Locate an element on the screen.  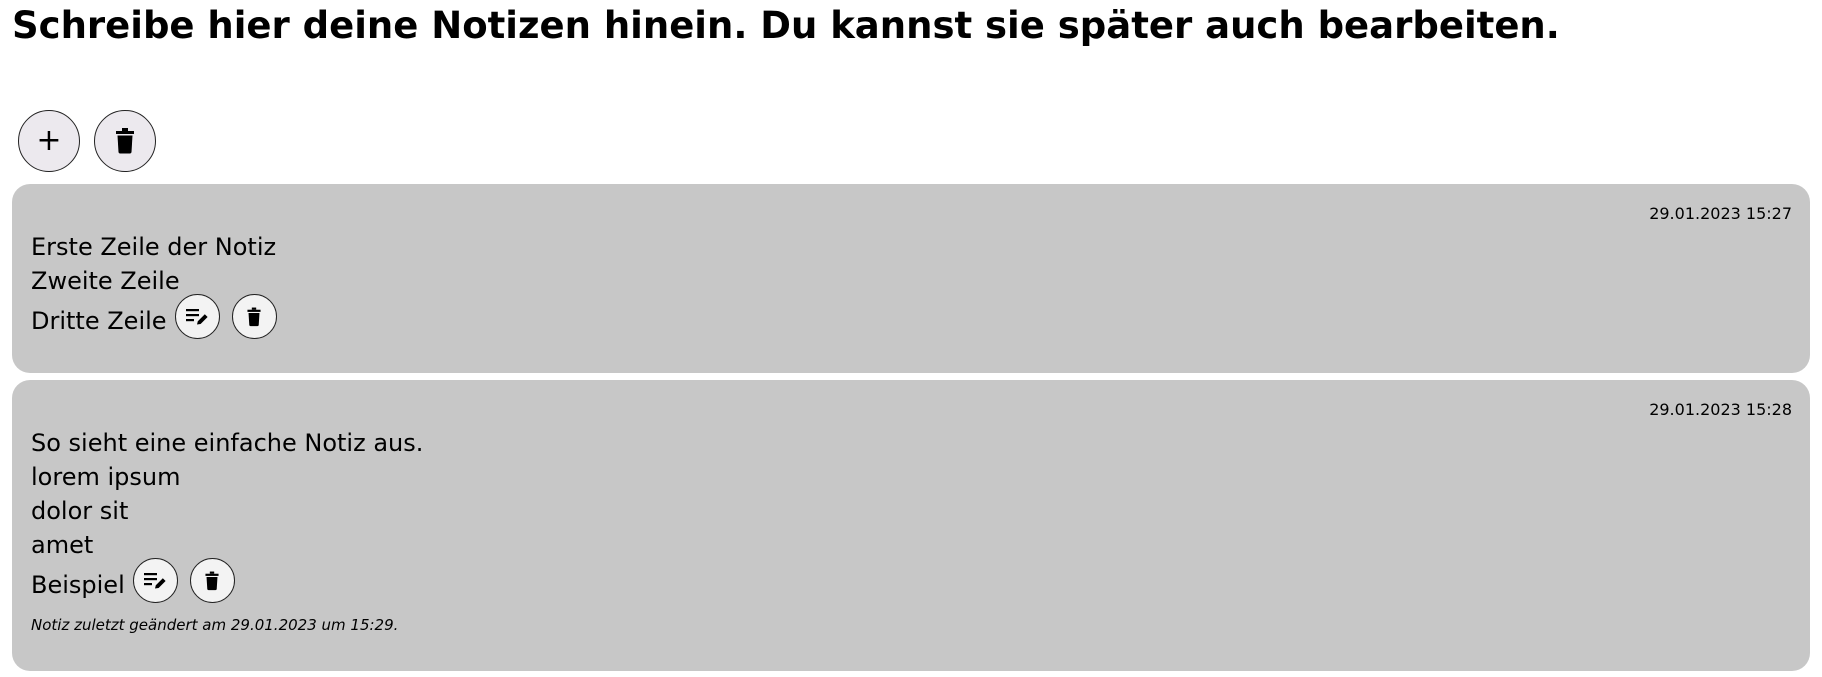
toolbar: + is located at coordinates (87, 141).